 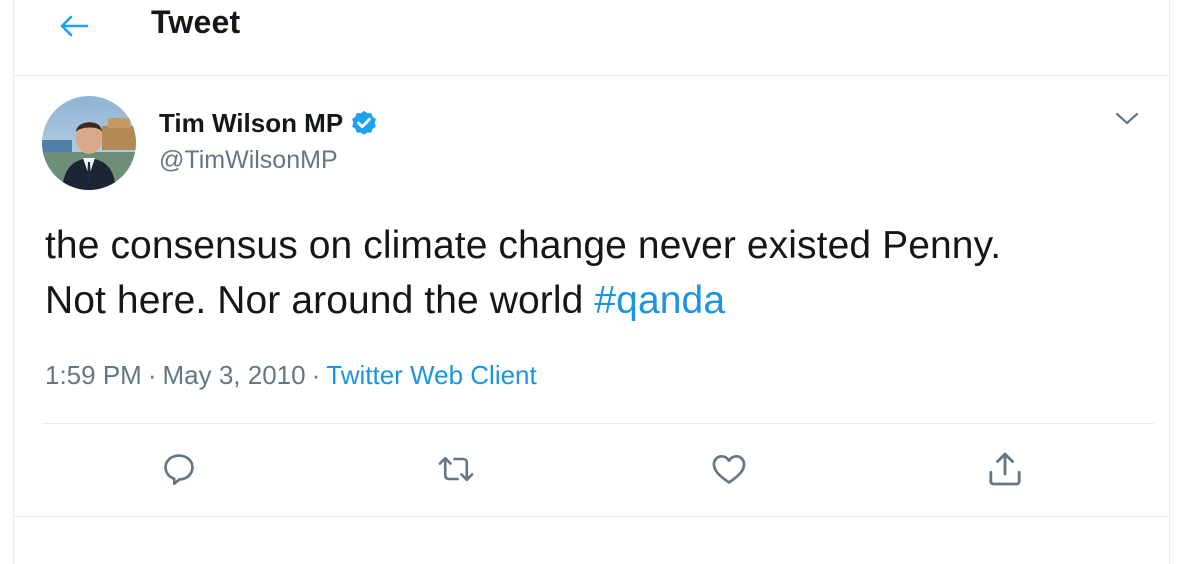 I want to click on tweet-date: May 3, 2010, so click(x=234, y=375).